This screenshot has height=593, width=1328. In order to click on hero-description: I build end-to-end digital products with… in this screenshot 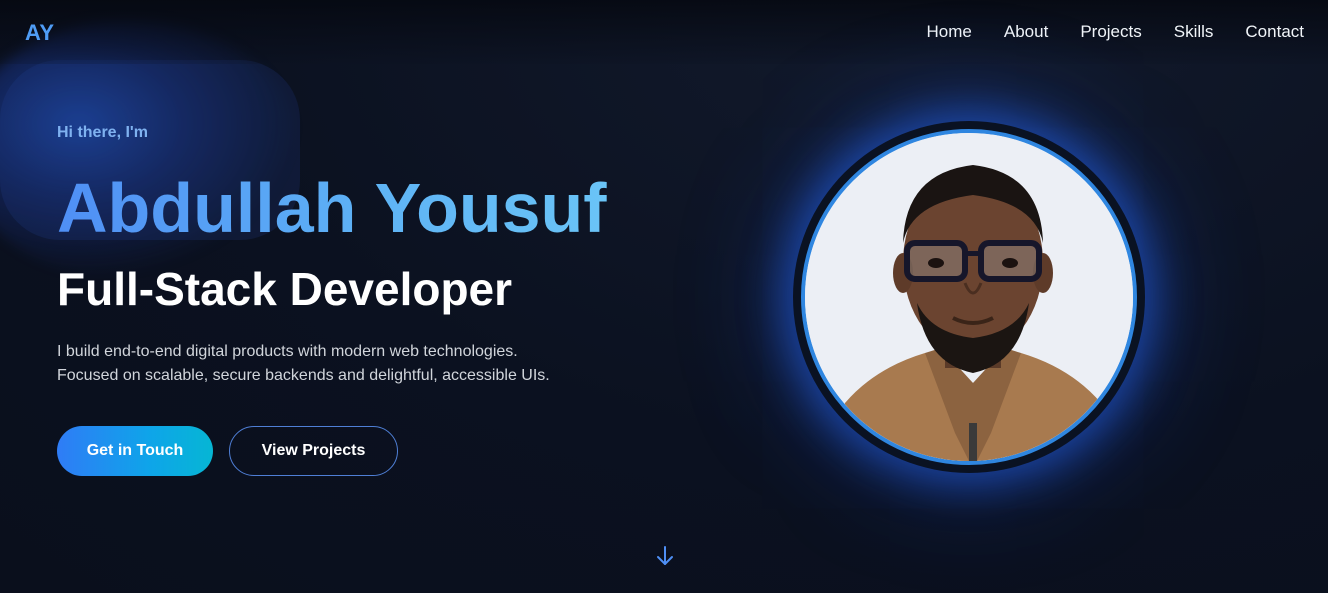, I will do `click(337, 364)`.